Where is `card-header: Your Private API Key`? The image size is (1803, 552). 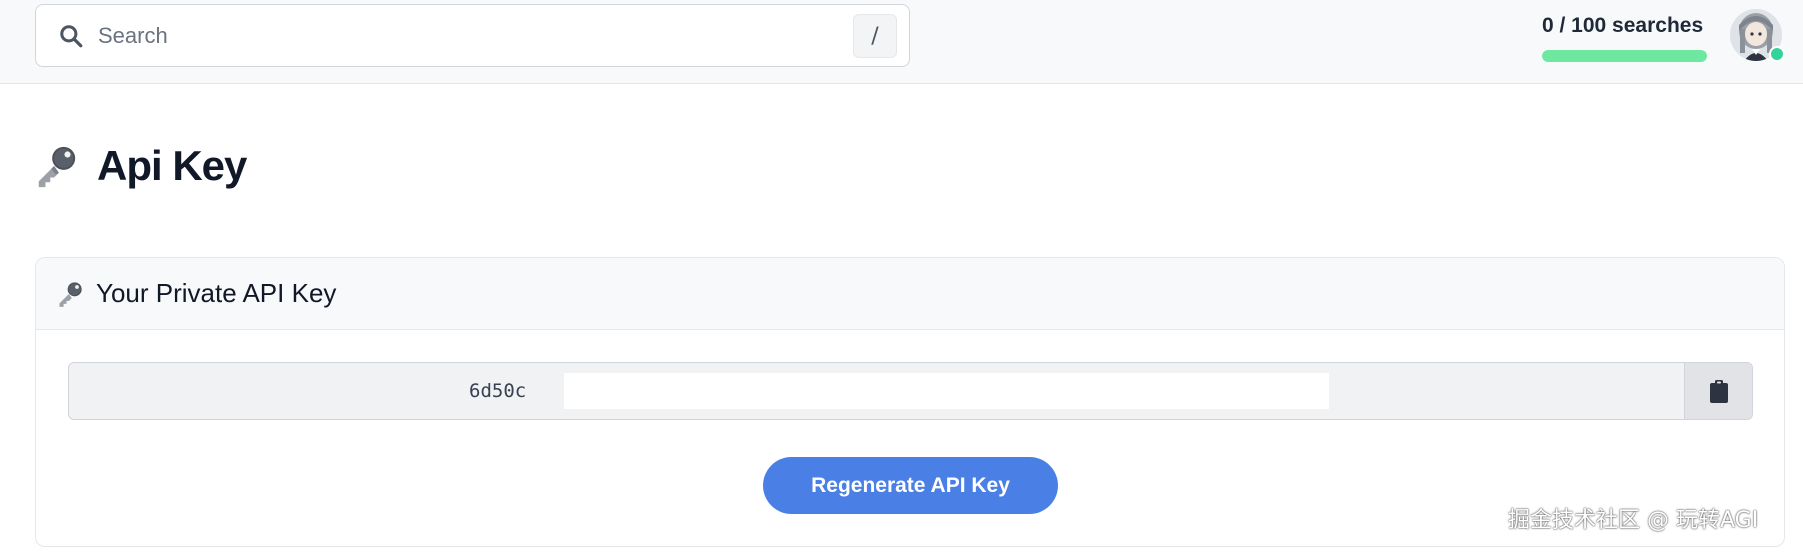
card-header: Your Private API Key is located at coordinates (910, 294).